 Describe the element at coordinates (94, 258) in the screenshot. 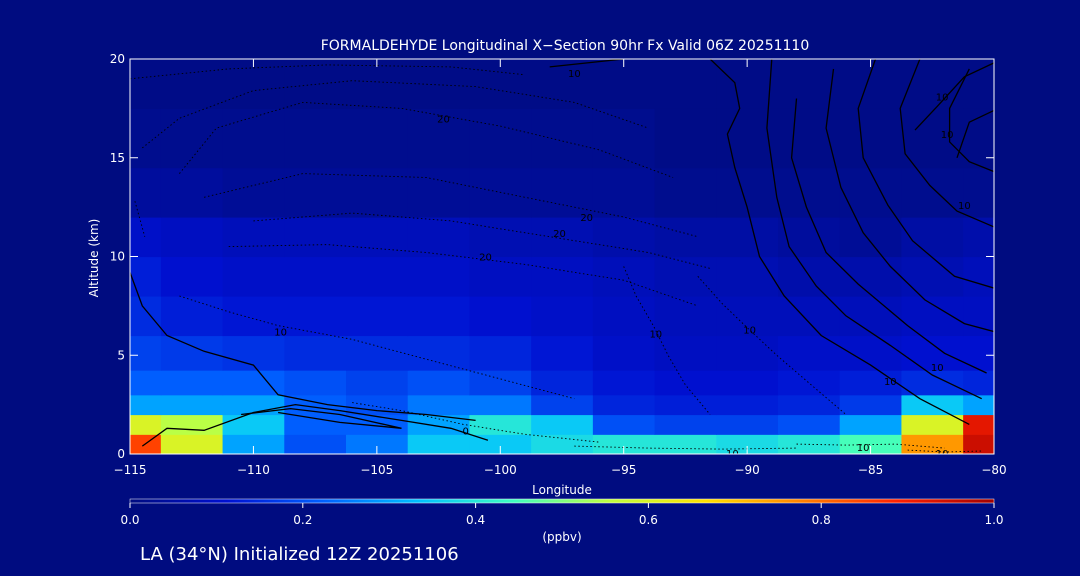

I see `y-axis-label: Altitude (km)` at that location.